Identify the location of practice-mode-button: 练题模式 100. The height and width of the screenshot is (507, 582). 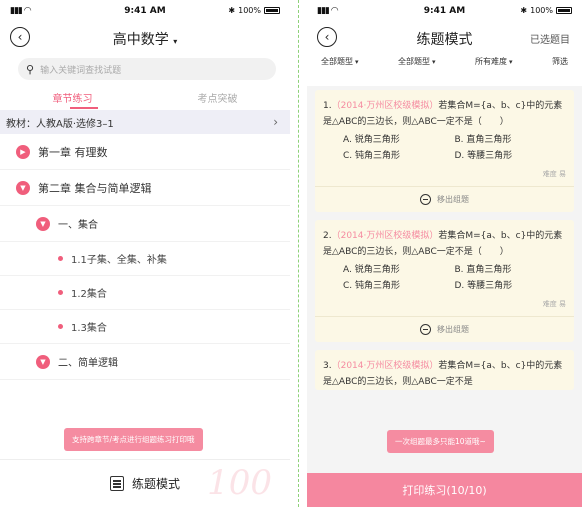
(145, 483).